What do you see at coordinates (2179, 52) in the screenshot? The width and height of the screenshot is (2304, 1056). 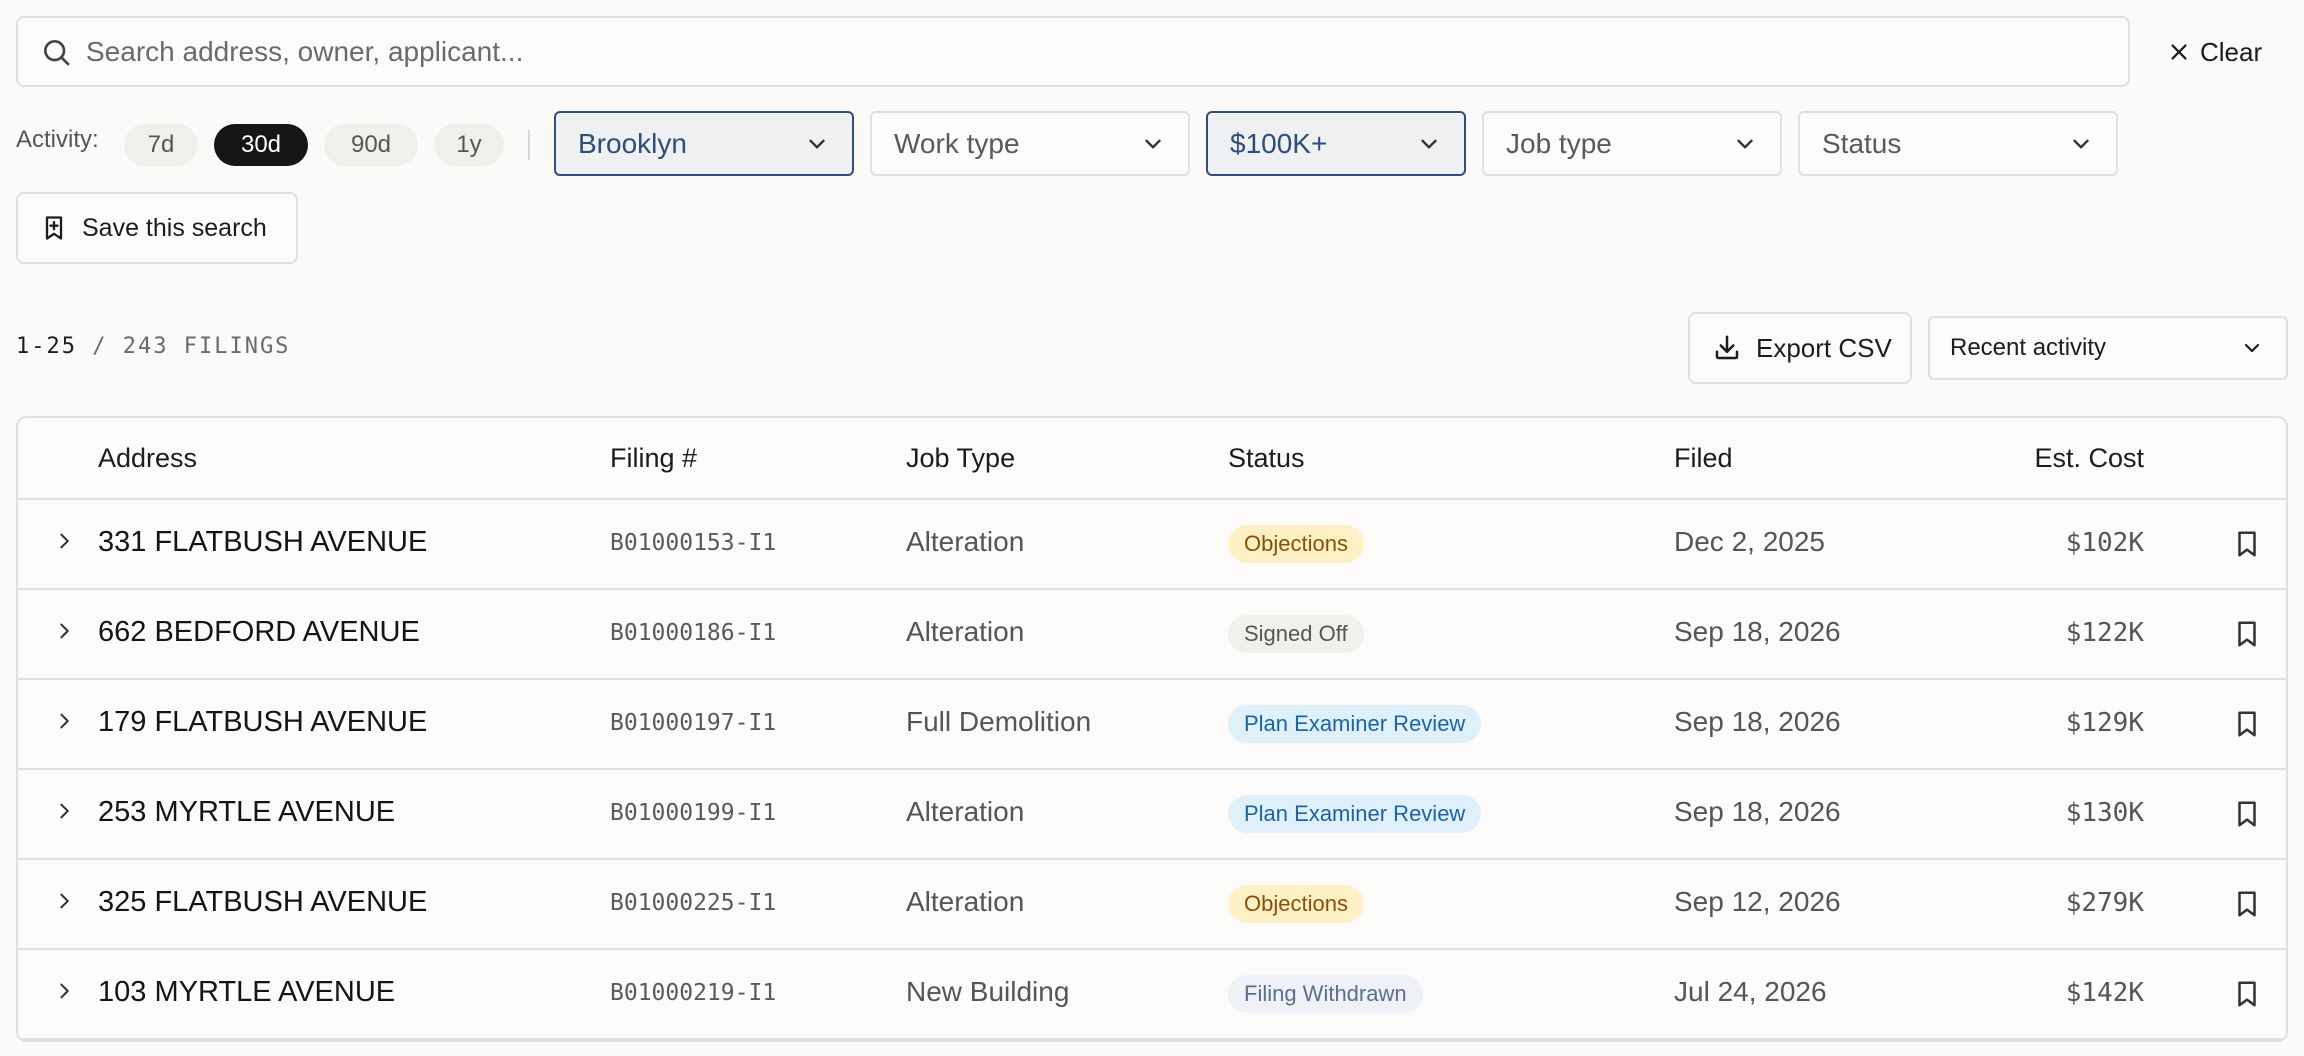 I see `close-icon` at bounding box center [2179, 52].